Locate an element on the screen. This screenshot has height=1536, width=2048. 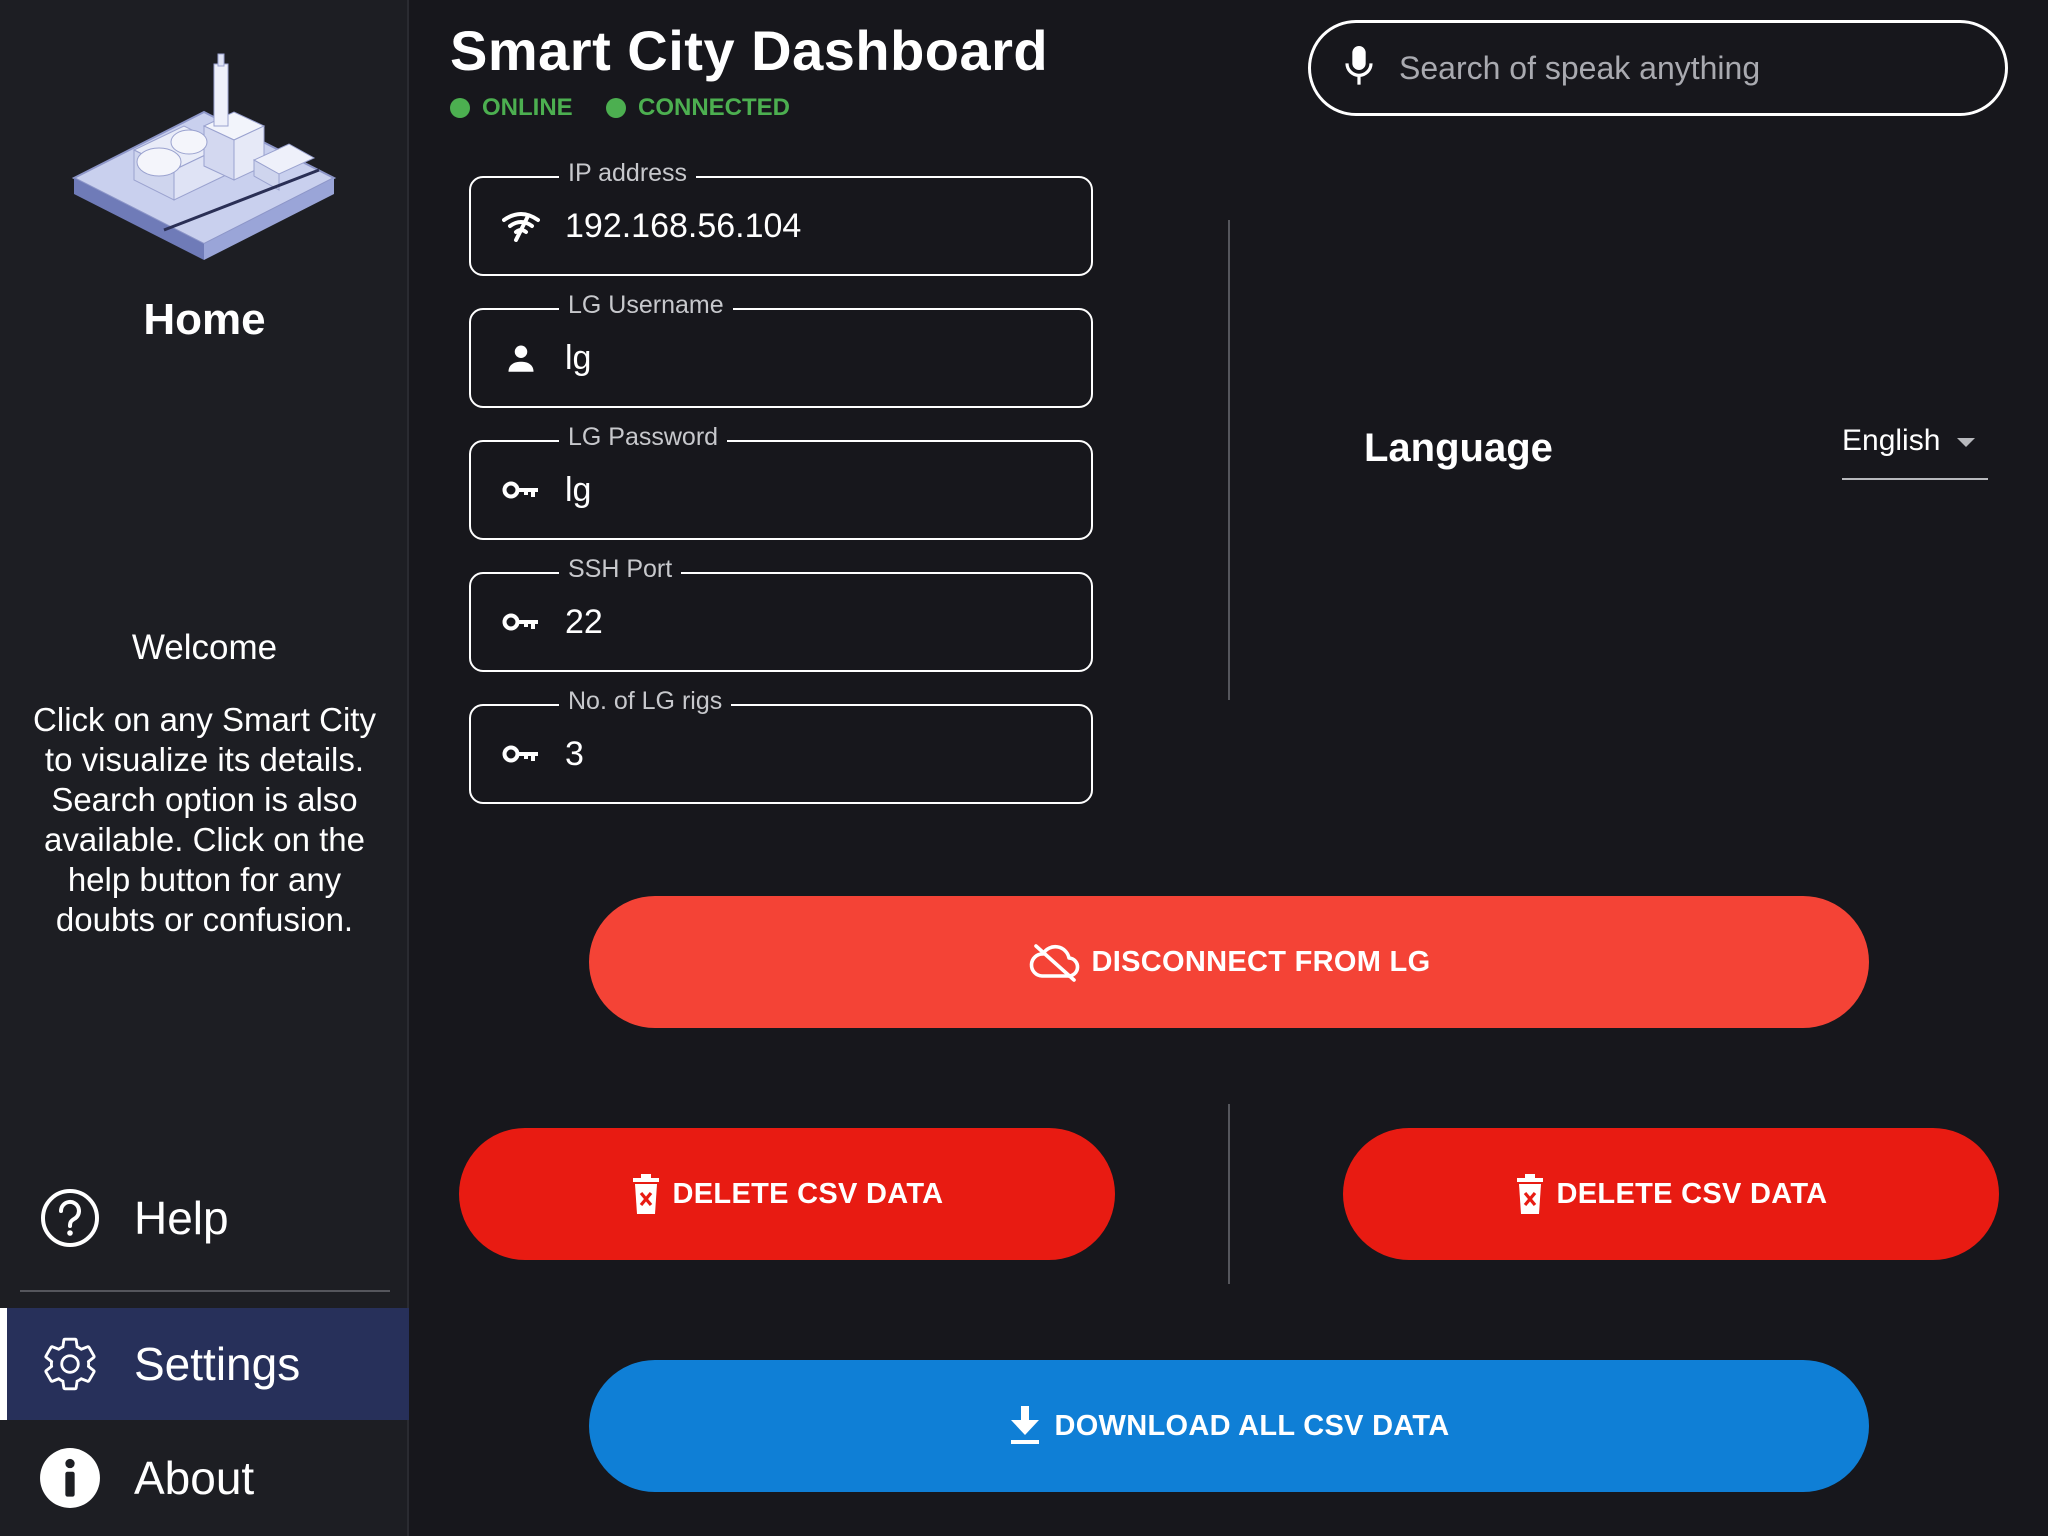
info-circle-icon is located at coordinates (70, 1478).